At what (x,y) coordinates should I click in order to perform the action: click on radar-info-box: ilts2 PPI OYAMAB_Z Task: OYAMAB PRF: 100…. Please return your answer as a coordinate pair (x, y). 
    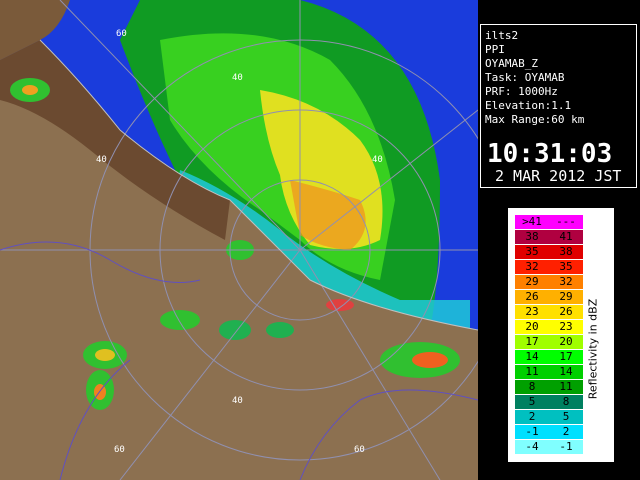
    Looking at the image, I should click on (558, 106).